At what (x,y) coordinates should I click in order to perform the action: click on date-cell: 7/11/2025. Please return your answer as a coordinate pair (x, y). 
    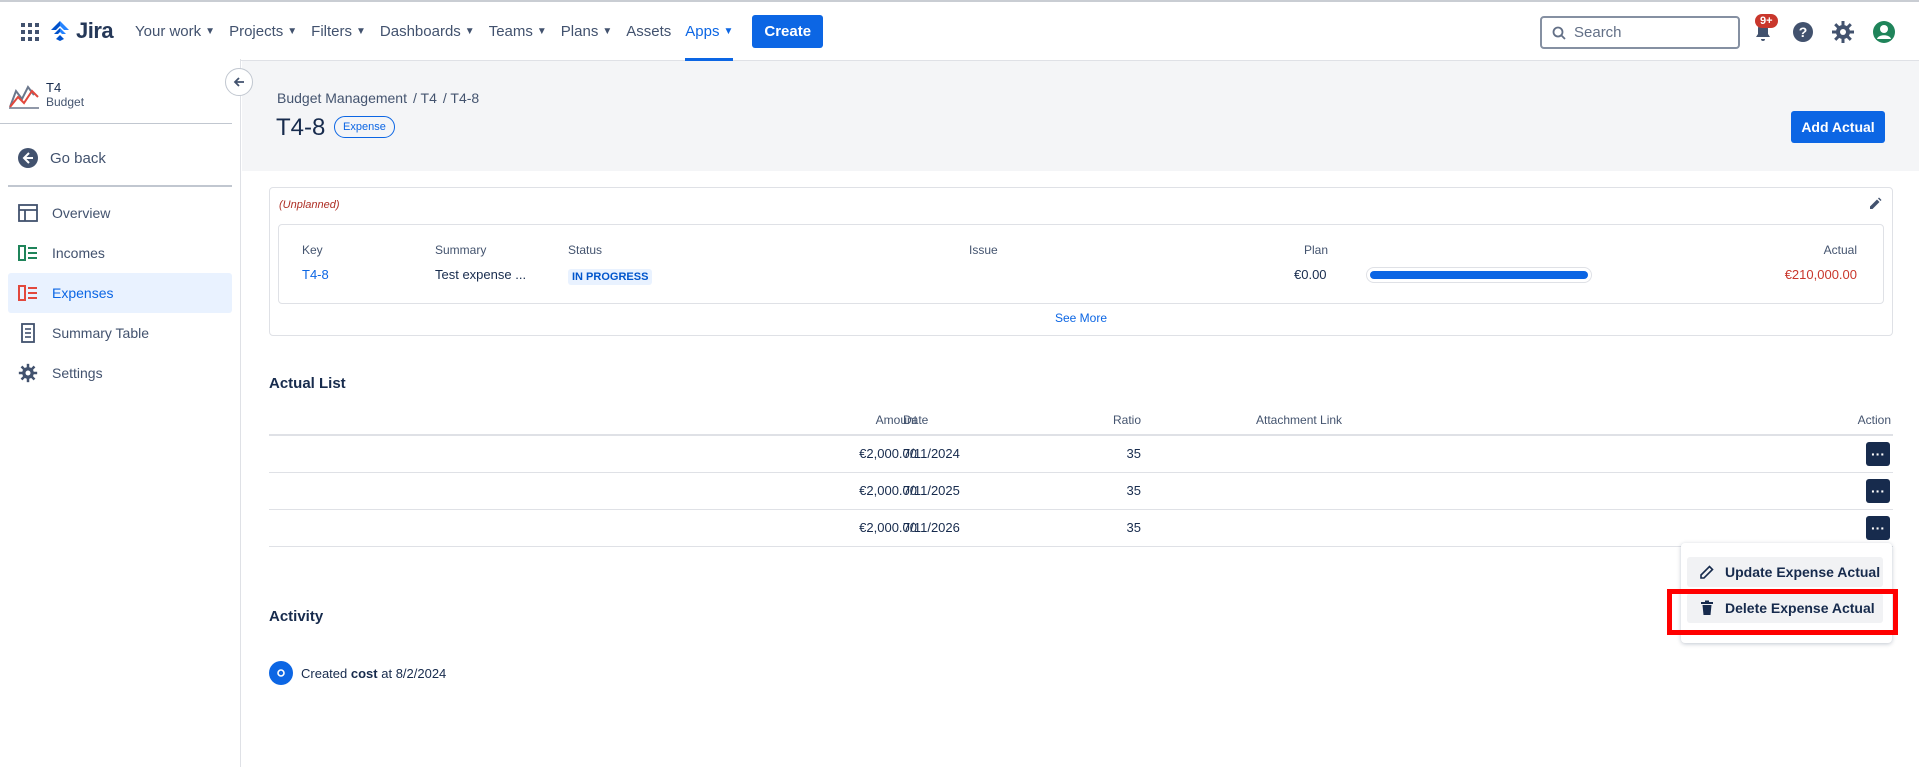
    Looking at the image, I should click on (931, 490).